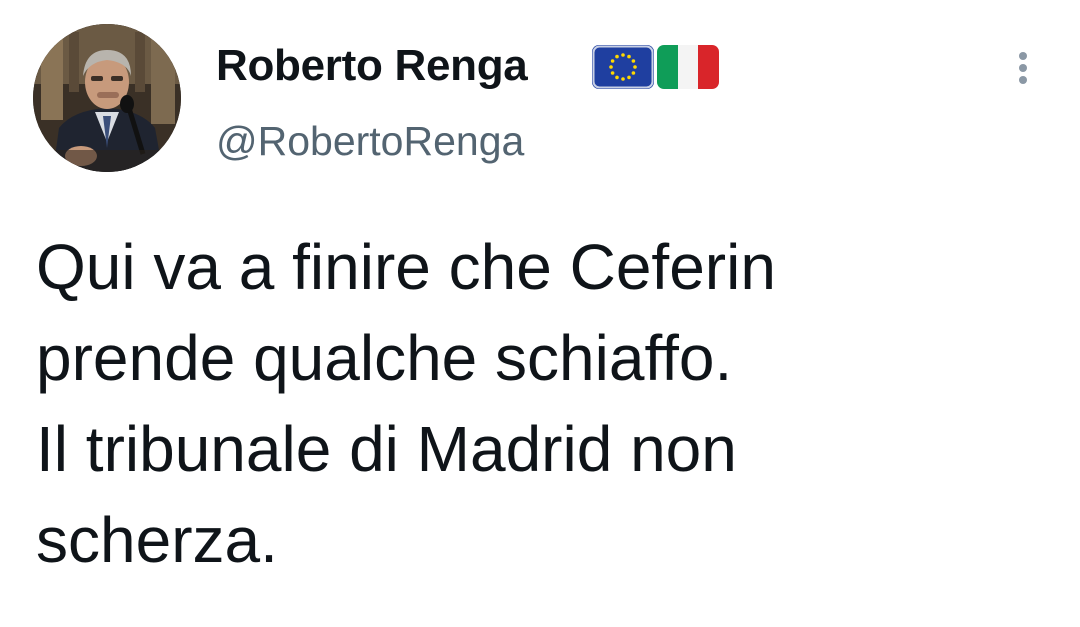 The width and height of the screenshot is (1080, 627). Describe the element at coordinates (157, 540) in the screenshot. I see `tweet-text-line: scherza.` at that location.